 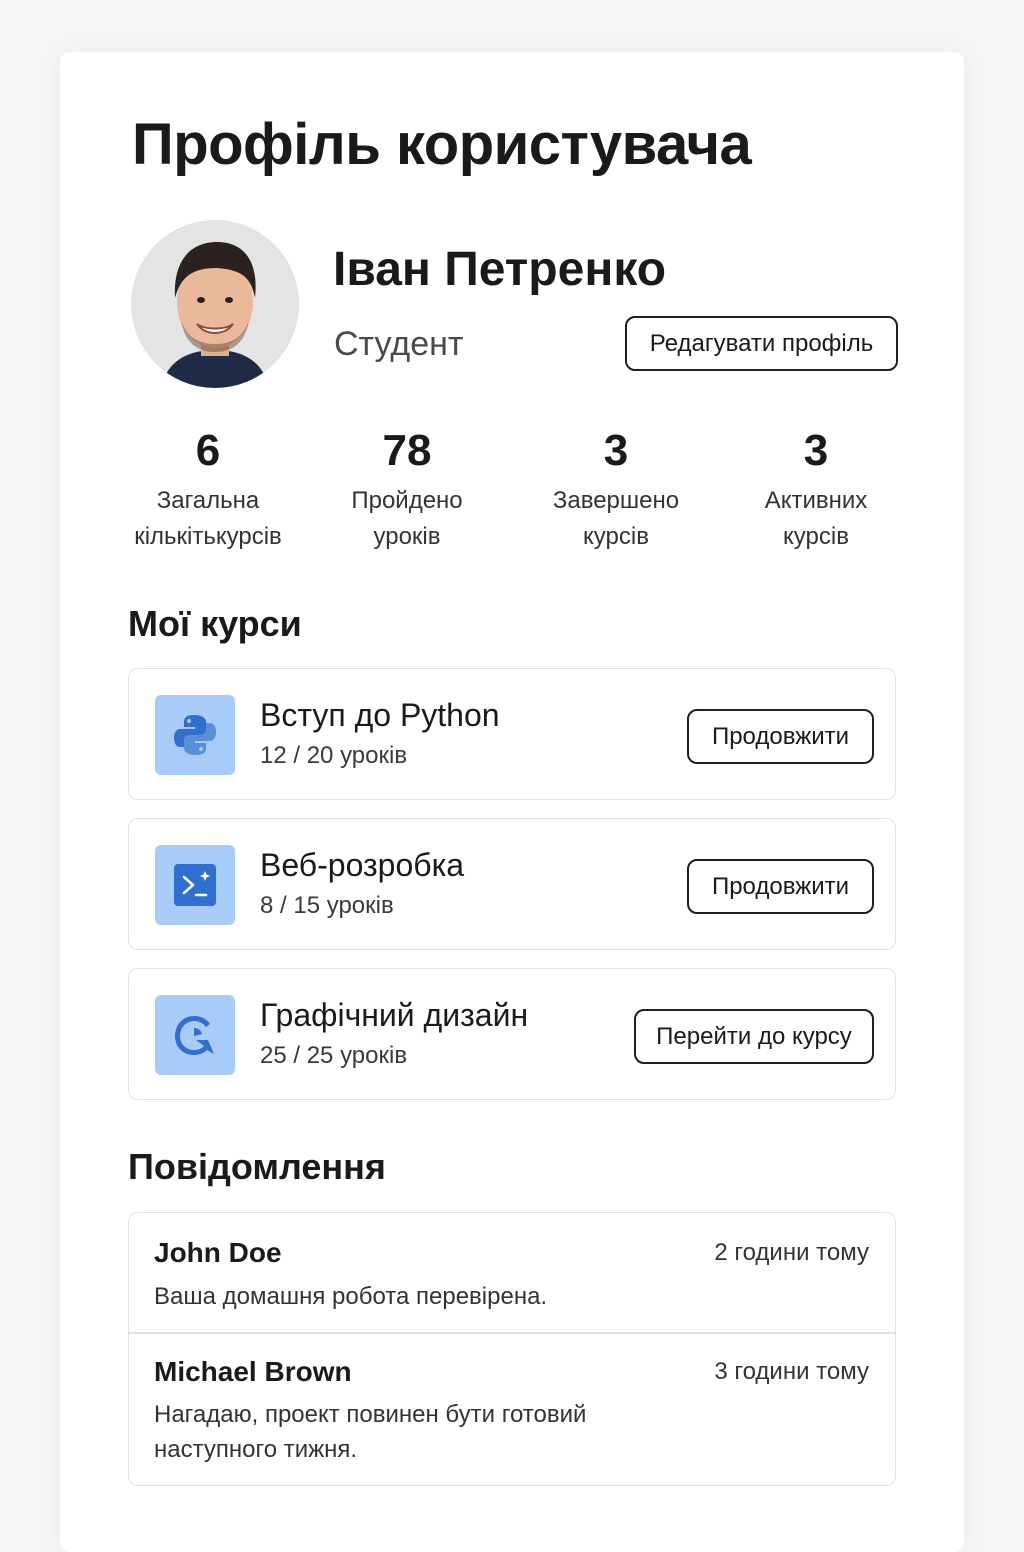 I want to click on avatar-portrait-icon, so click(x=215, y=304).